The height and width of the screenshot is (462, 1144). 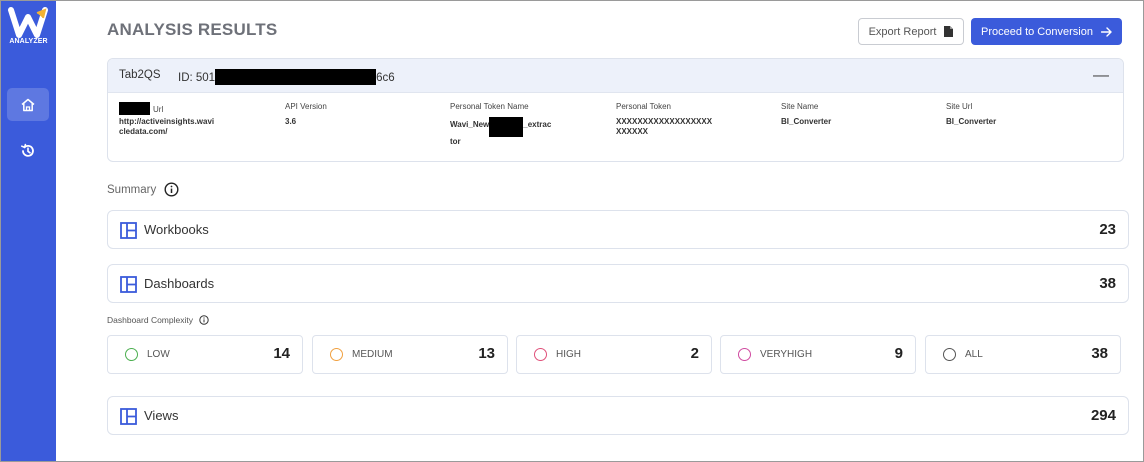 I want to click on page-title: ANALYSIS RESULTS, so click(x=192, y=29).